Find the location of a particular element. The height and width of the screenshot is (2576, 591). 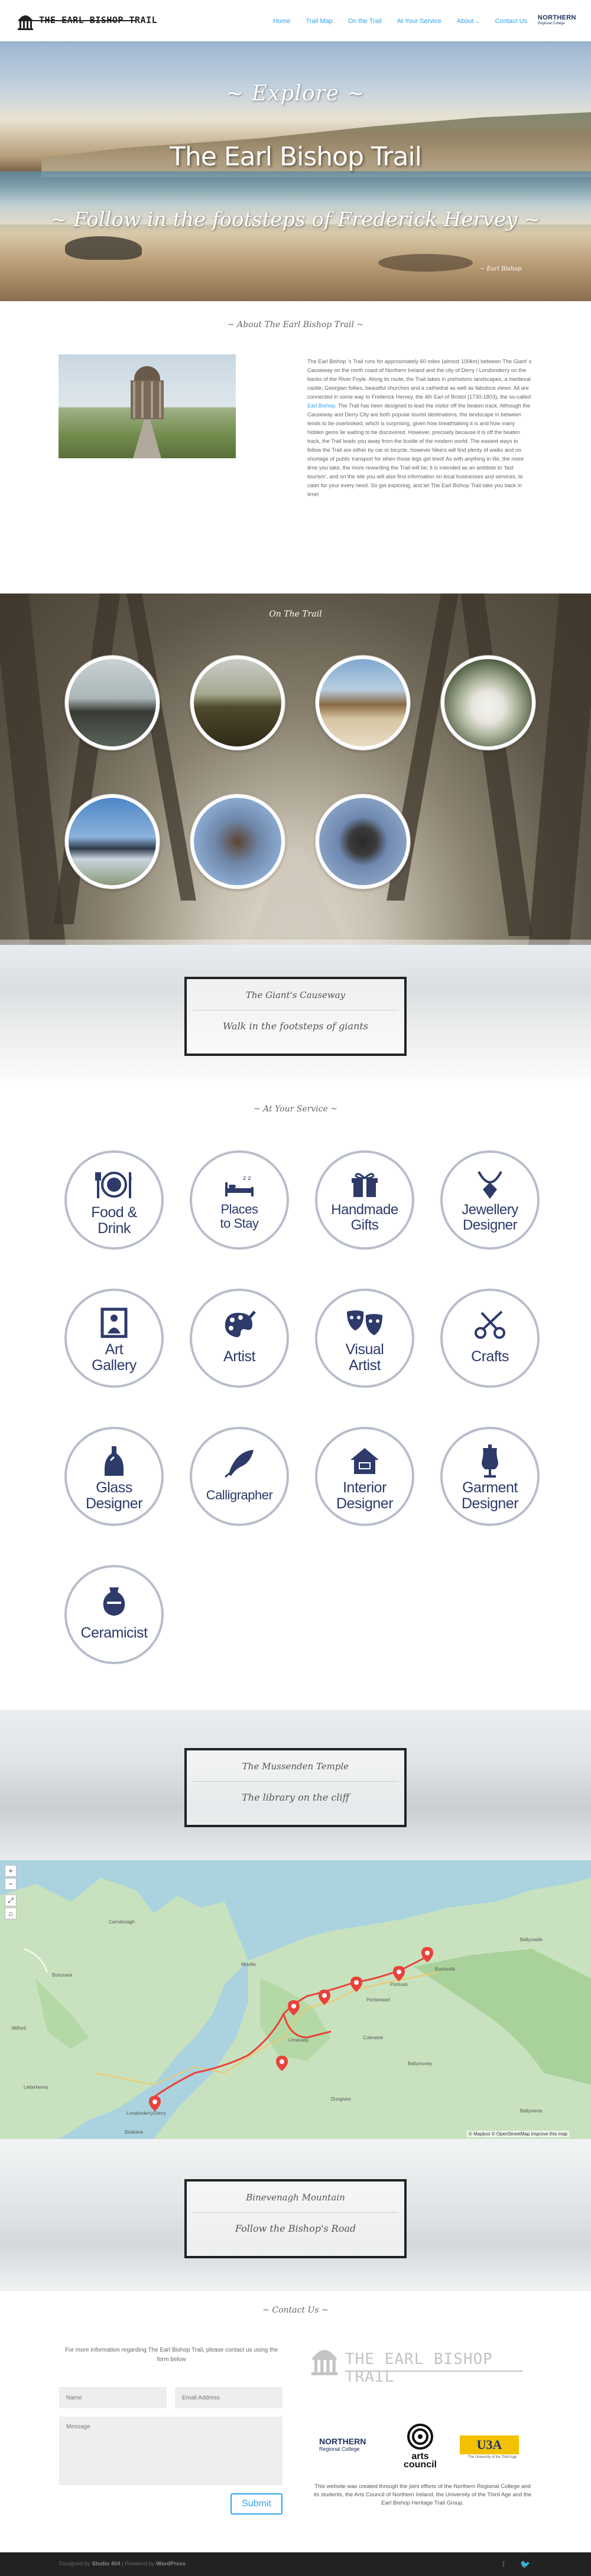

town-label: Letterkenny is located at coordinates (36, 2087).